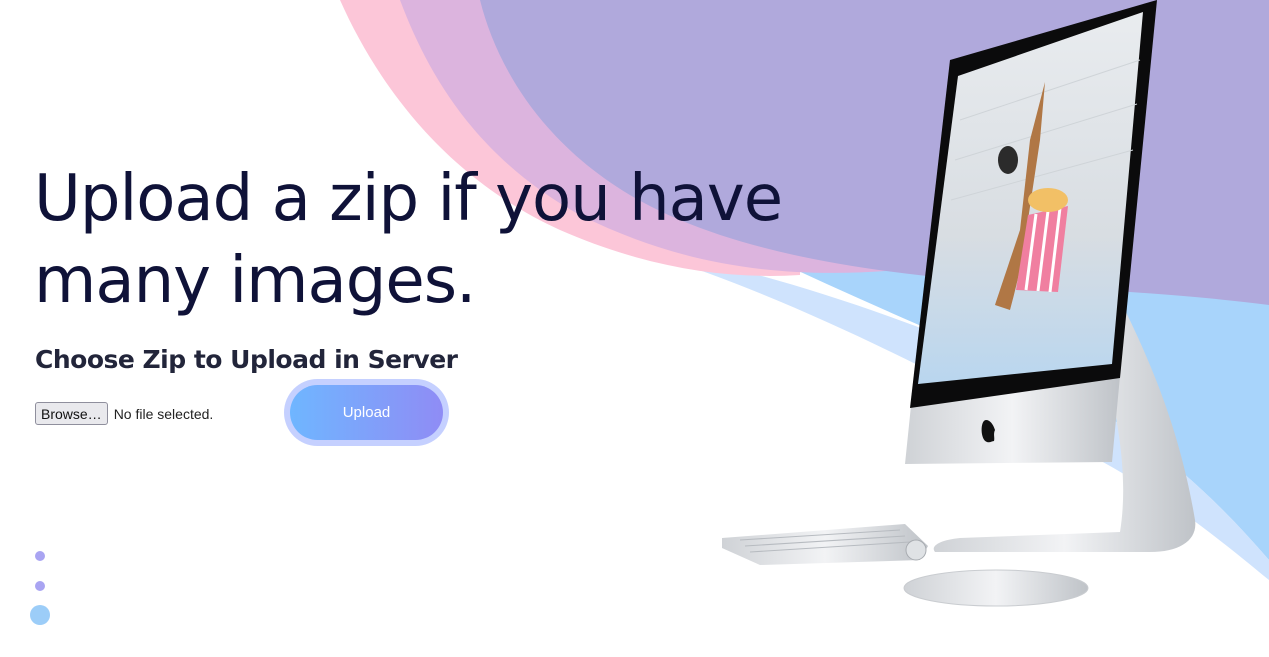 The width and height of the screenshot is (1269, 657). I want to click on keyboard-roll, so click(916, 550).